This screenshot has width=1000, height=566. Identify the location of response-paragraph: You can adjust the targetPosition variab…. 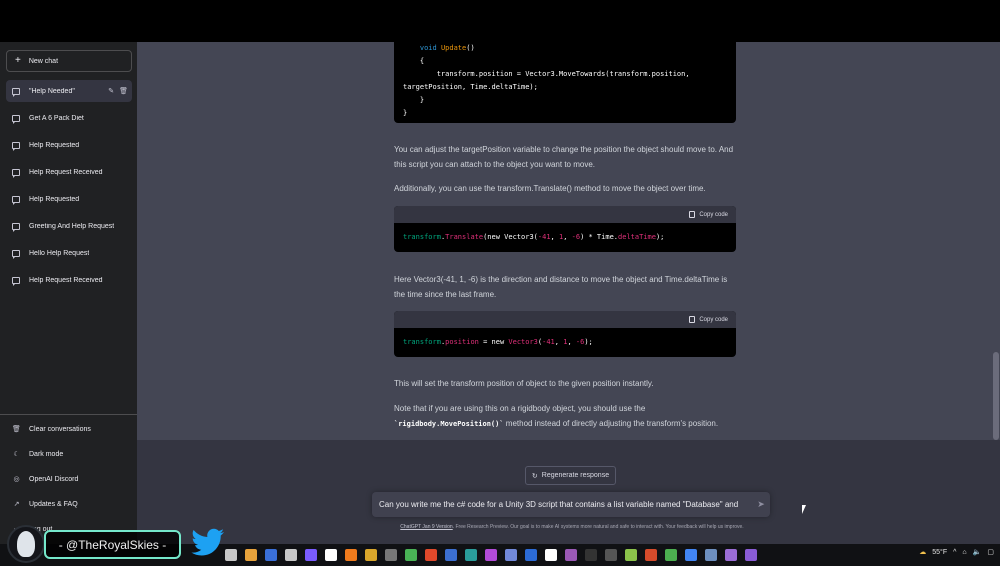
(564, 157).